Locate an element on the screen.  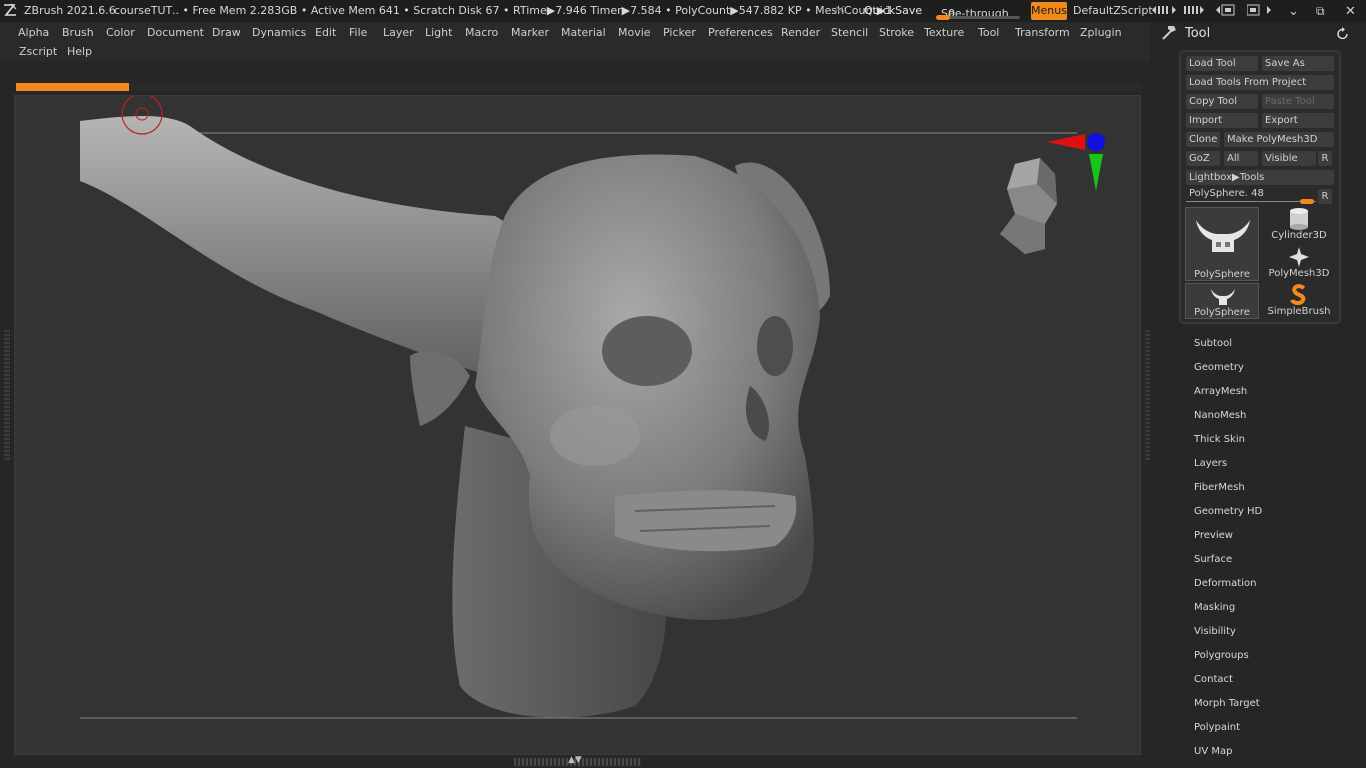
subpalette-arraymesh: ArrayMesh is located at coordinates (1220, 391).